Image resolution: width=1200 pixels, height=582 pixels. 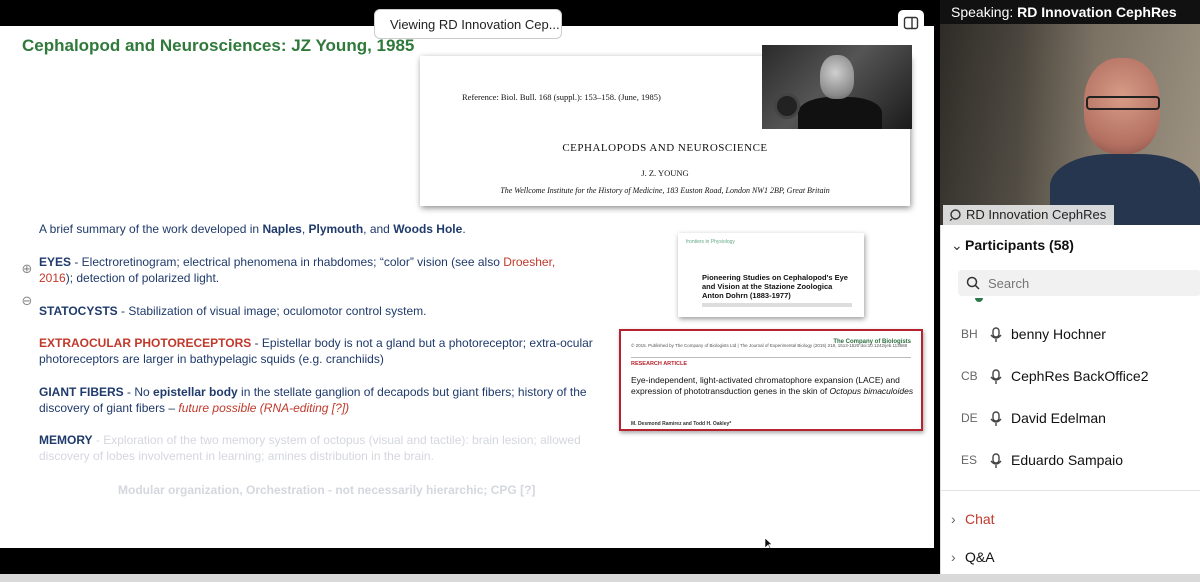 What do you see at coordinates (1058, 334) in the screenshot?
I see `participant-name: benny Hochner` at bounding box center [1058, 334].